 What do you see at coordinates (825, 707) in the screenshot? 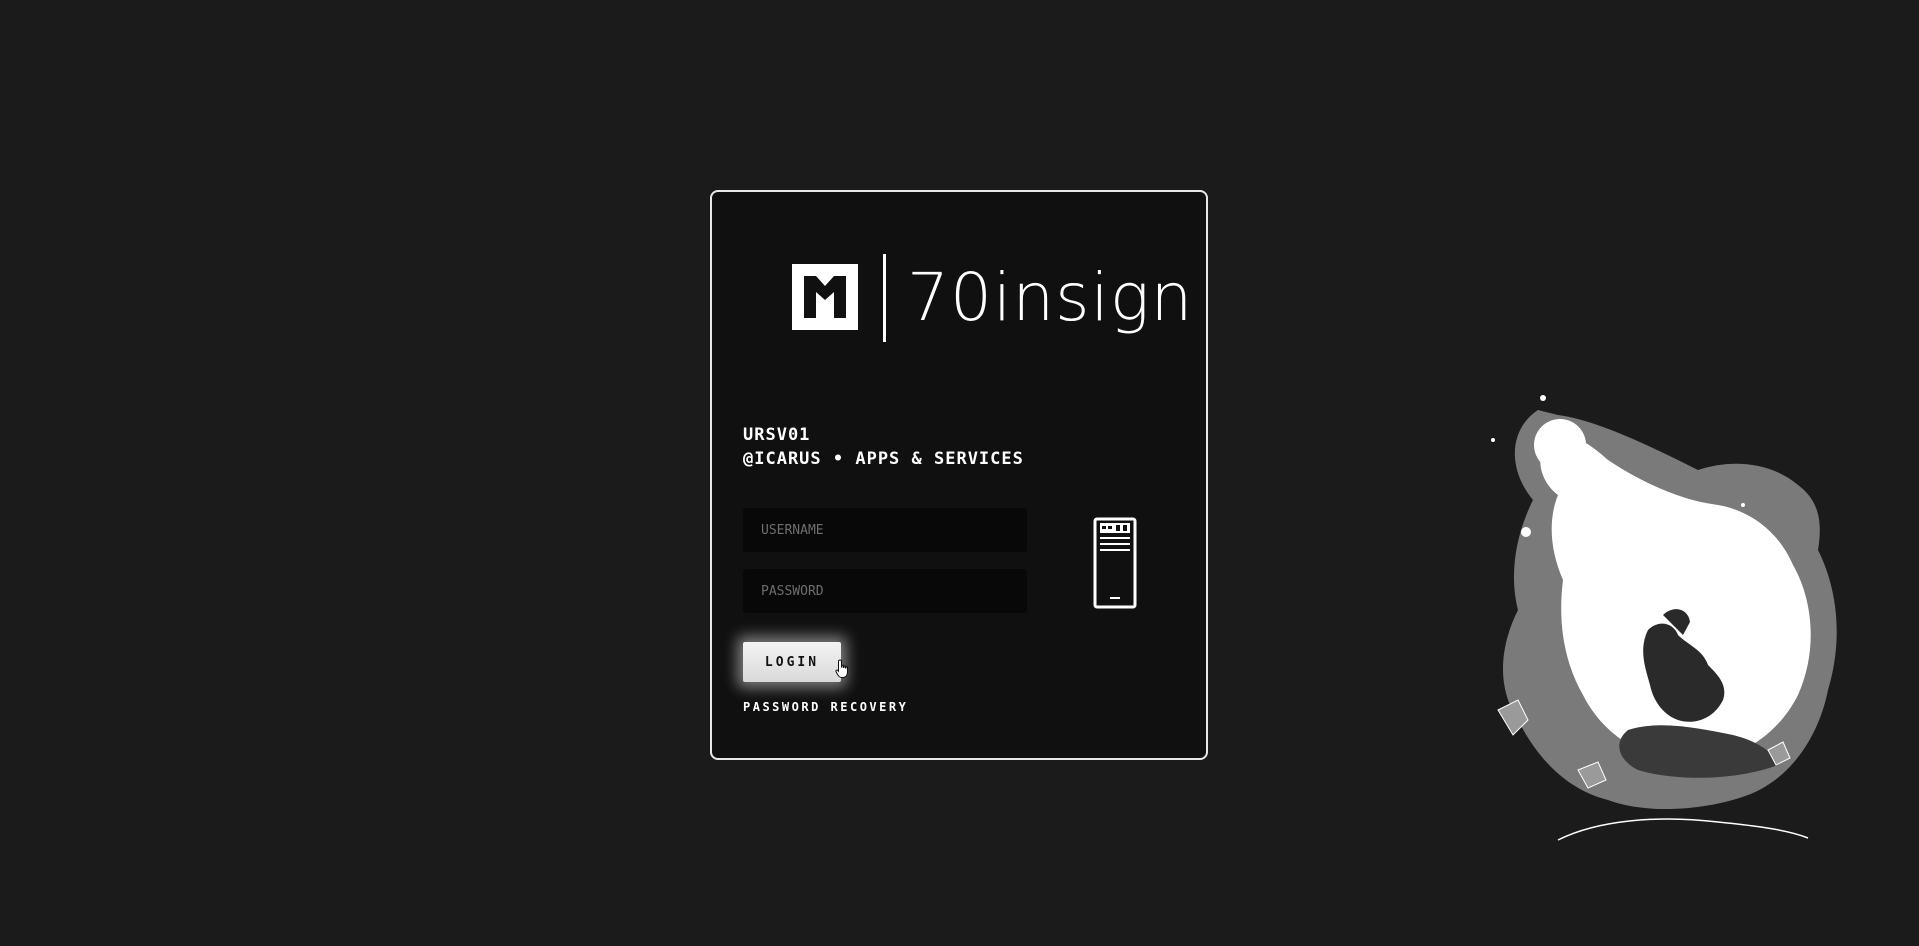
I see `password-recovery-link: PASSWORD RECOVERY` at bounding box center [825, 707].